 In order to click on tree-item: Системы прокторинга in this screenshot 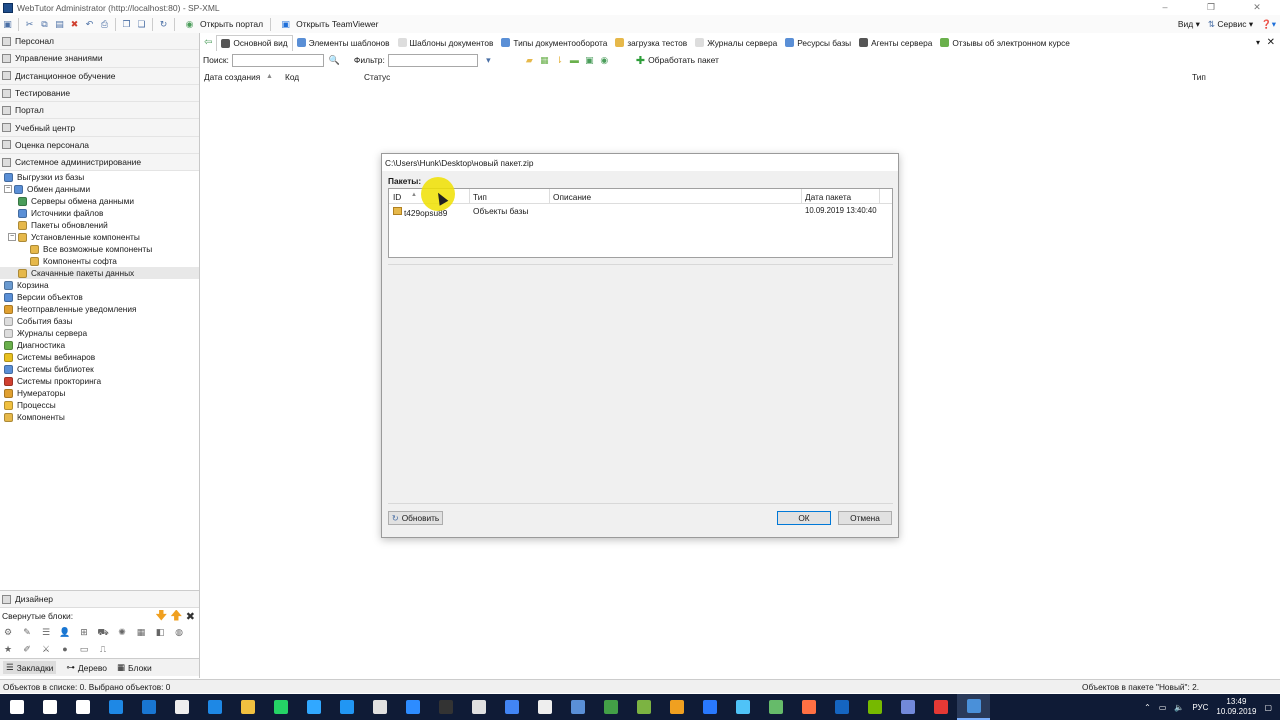, I will do `click(99, 381)`.